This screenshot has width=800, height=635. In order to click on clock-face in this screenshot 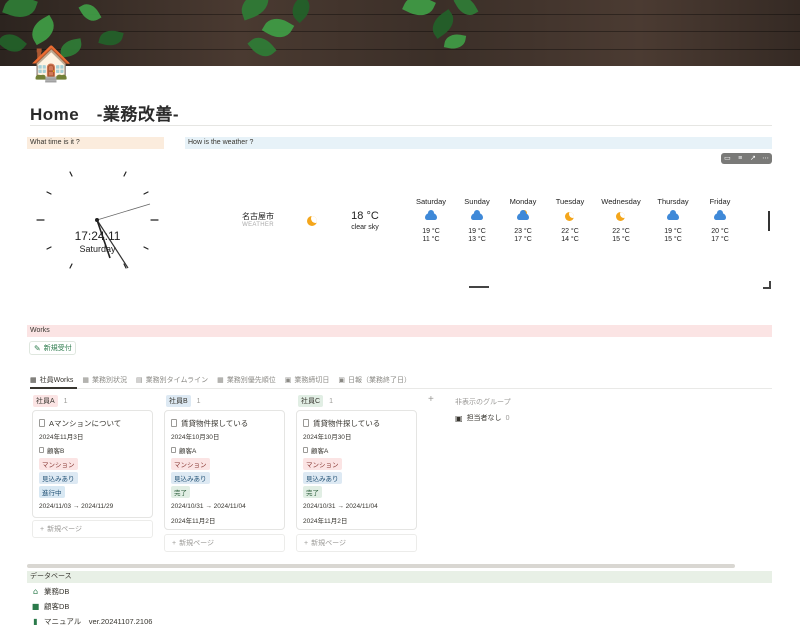, I will do `click(97, 220)`.